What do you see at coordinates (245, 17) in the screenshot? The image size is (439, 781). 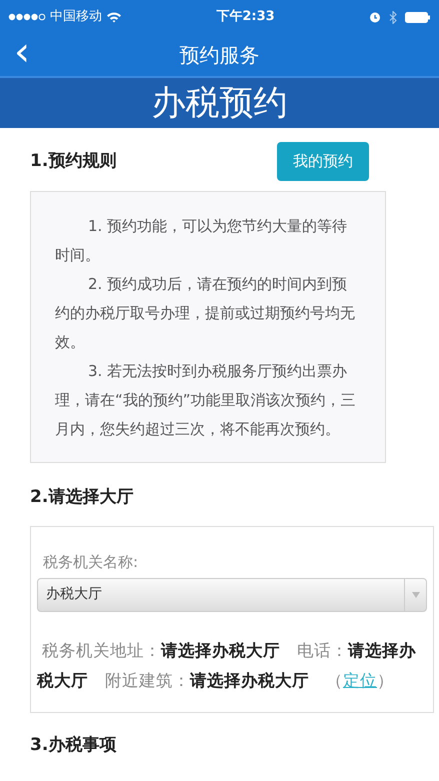 I see `status-time: 下午2:33` at bounding box center [245, 17].